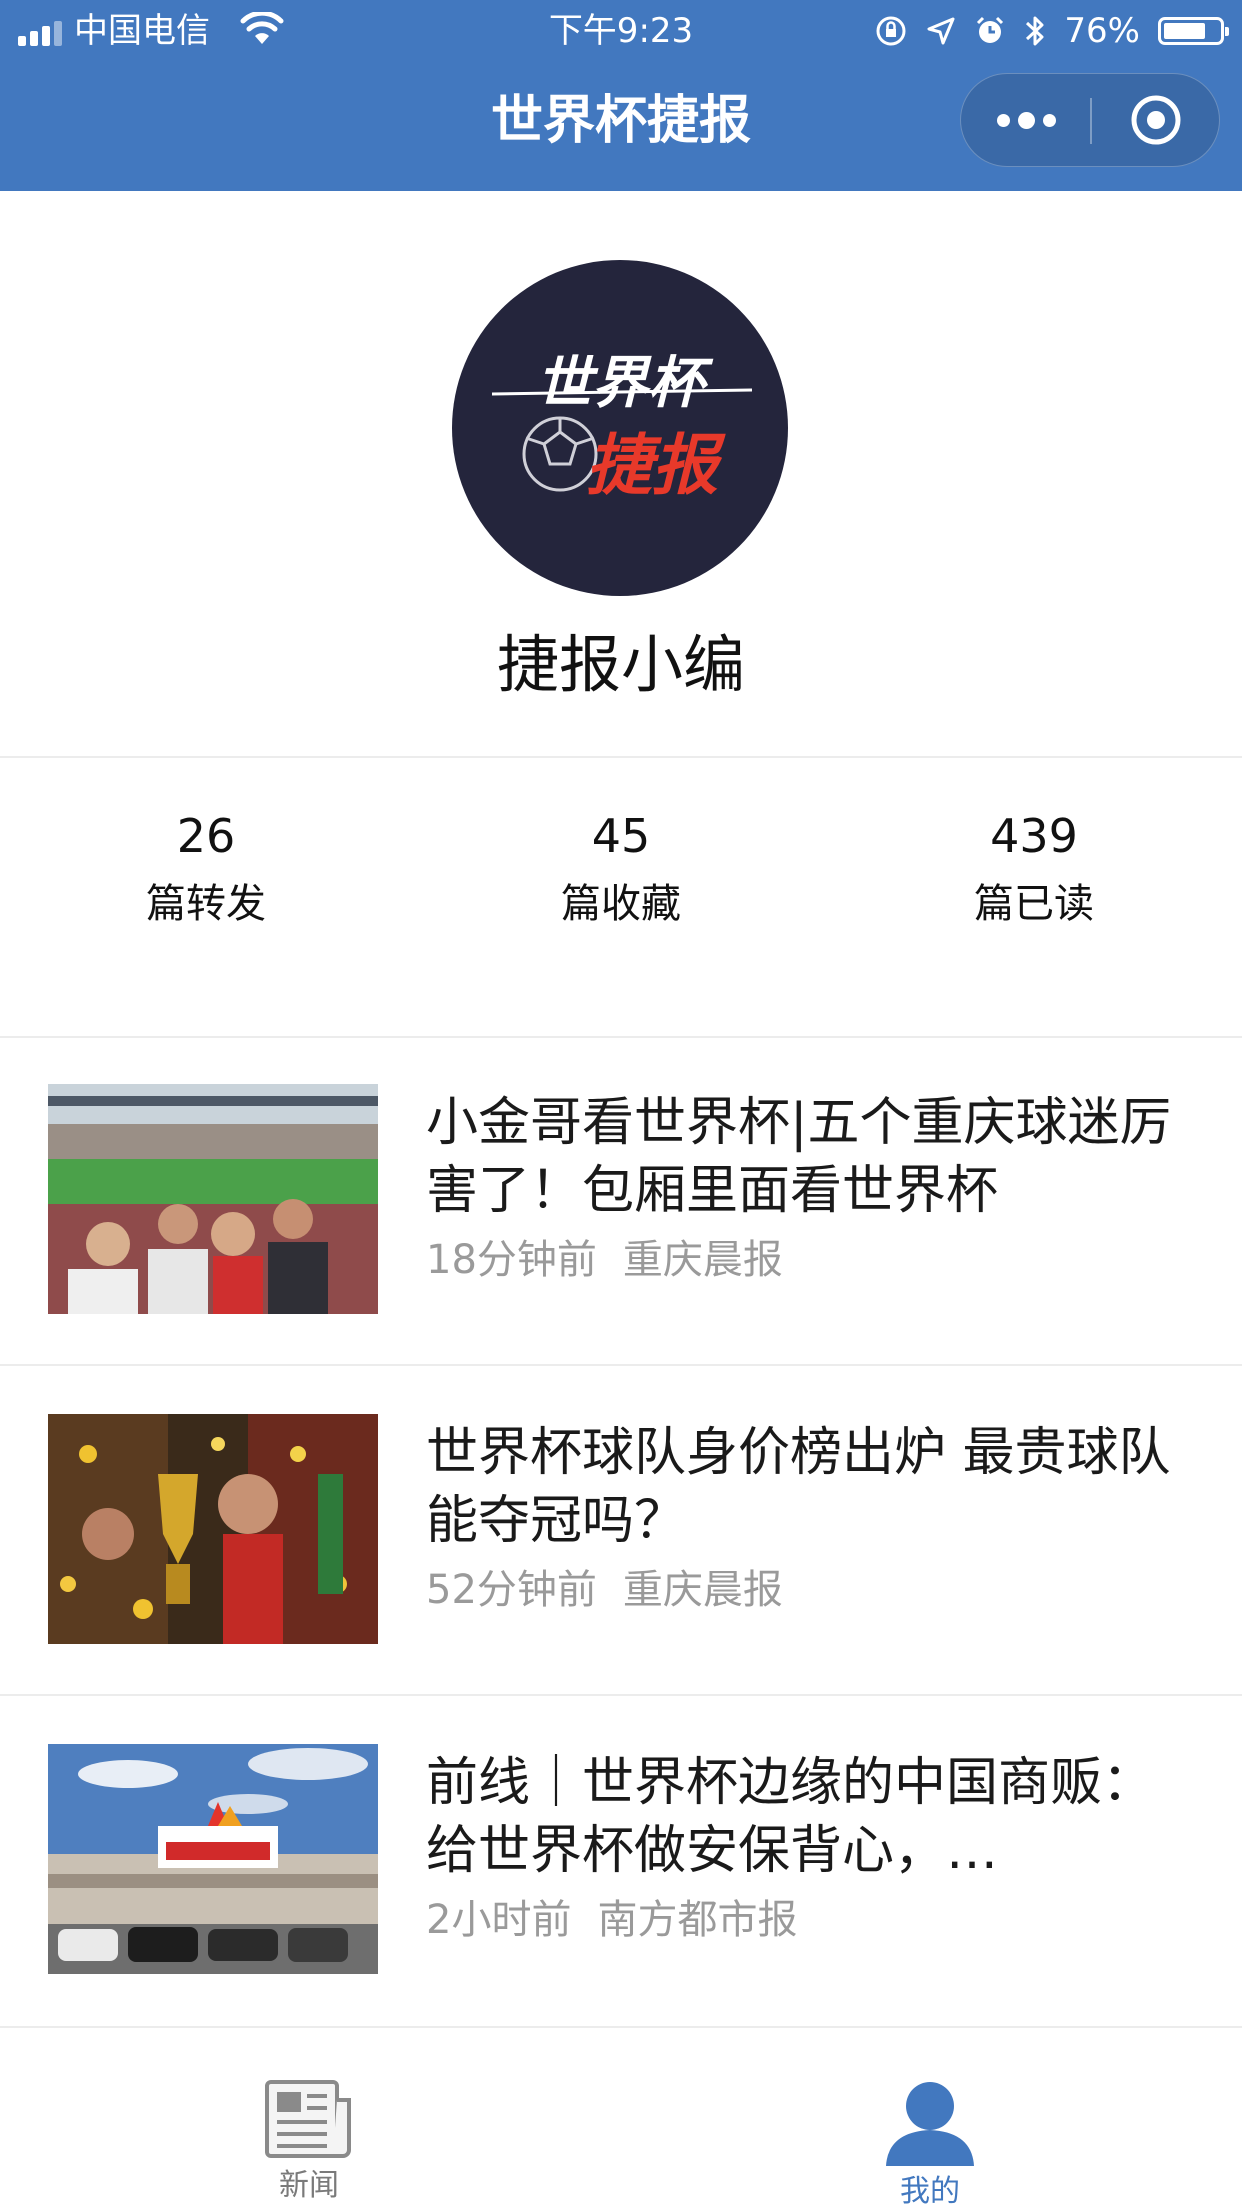 The image size is (1242, 2210). What do you see at coordinates (1193, 31) in the screenshot?
I see `battery-icon` at bounding box center [1193, 31].